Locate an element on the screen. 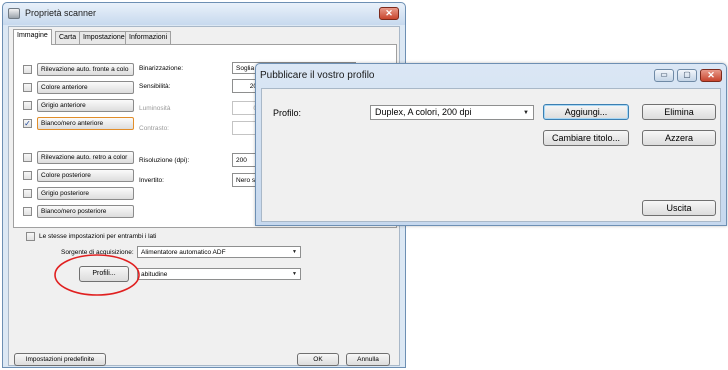  exit-button: Uscita is located at coordinates (679, 208).